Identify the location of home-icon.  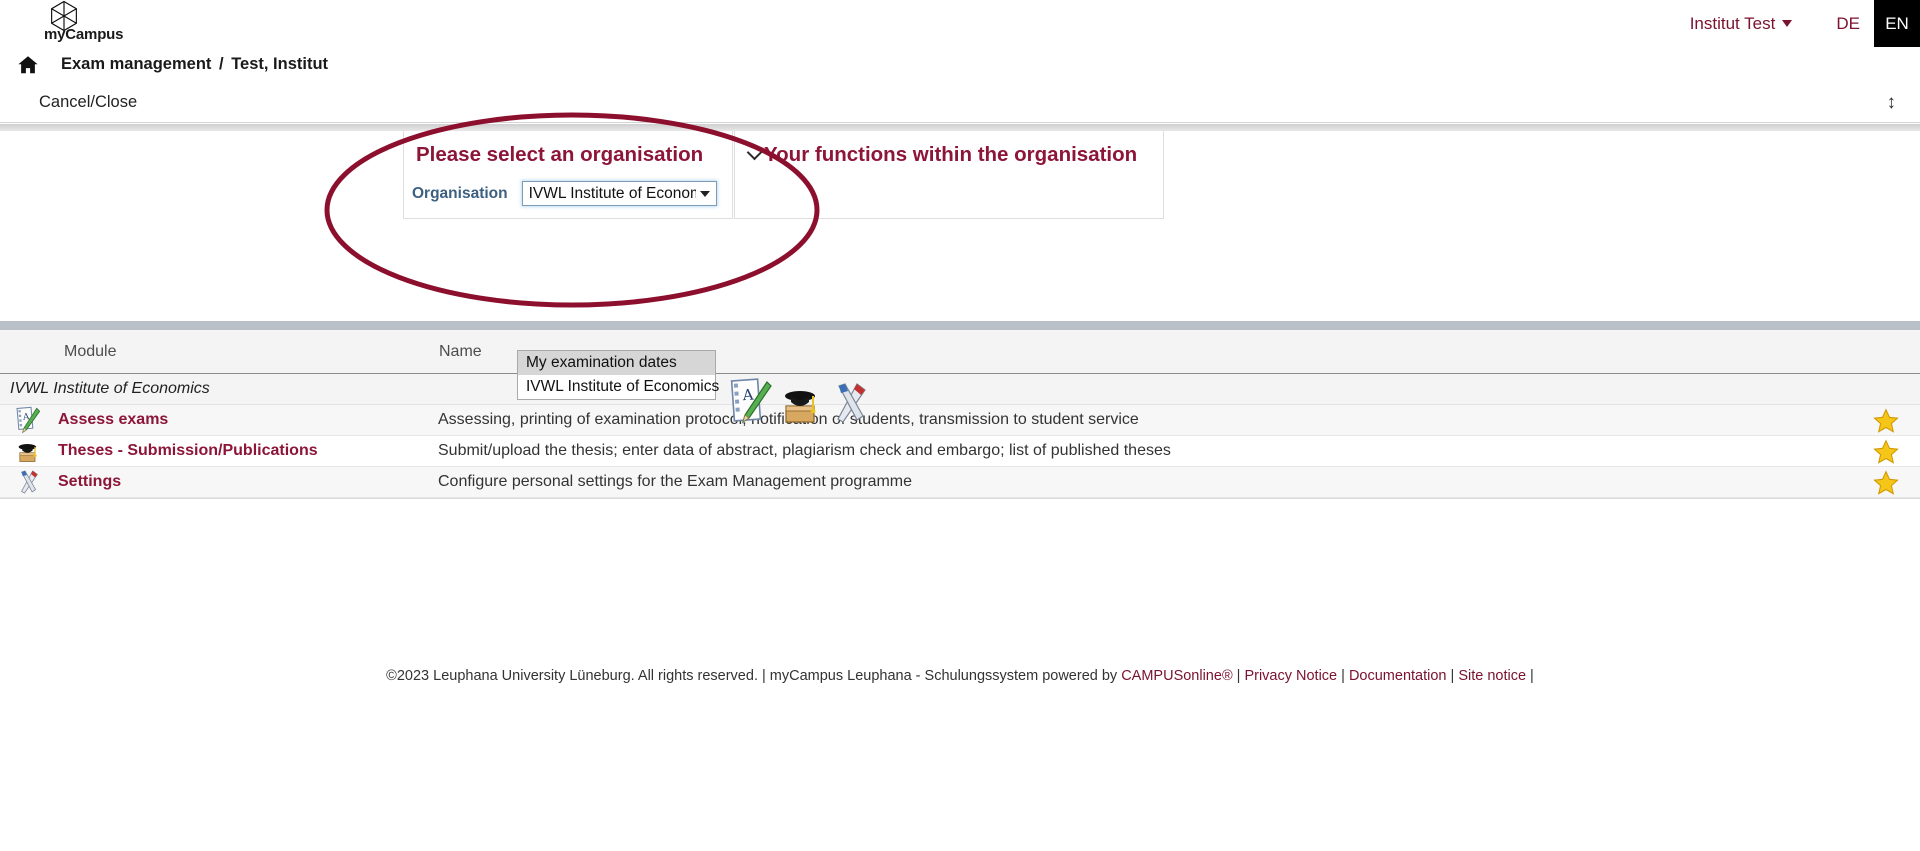
(28, 65).